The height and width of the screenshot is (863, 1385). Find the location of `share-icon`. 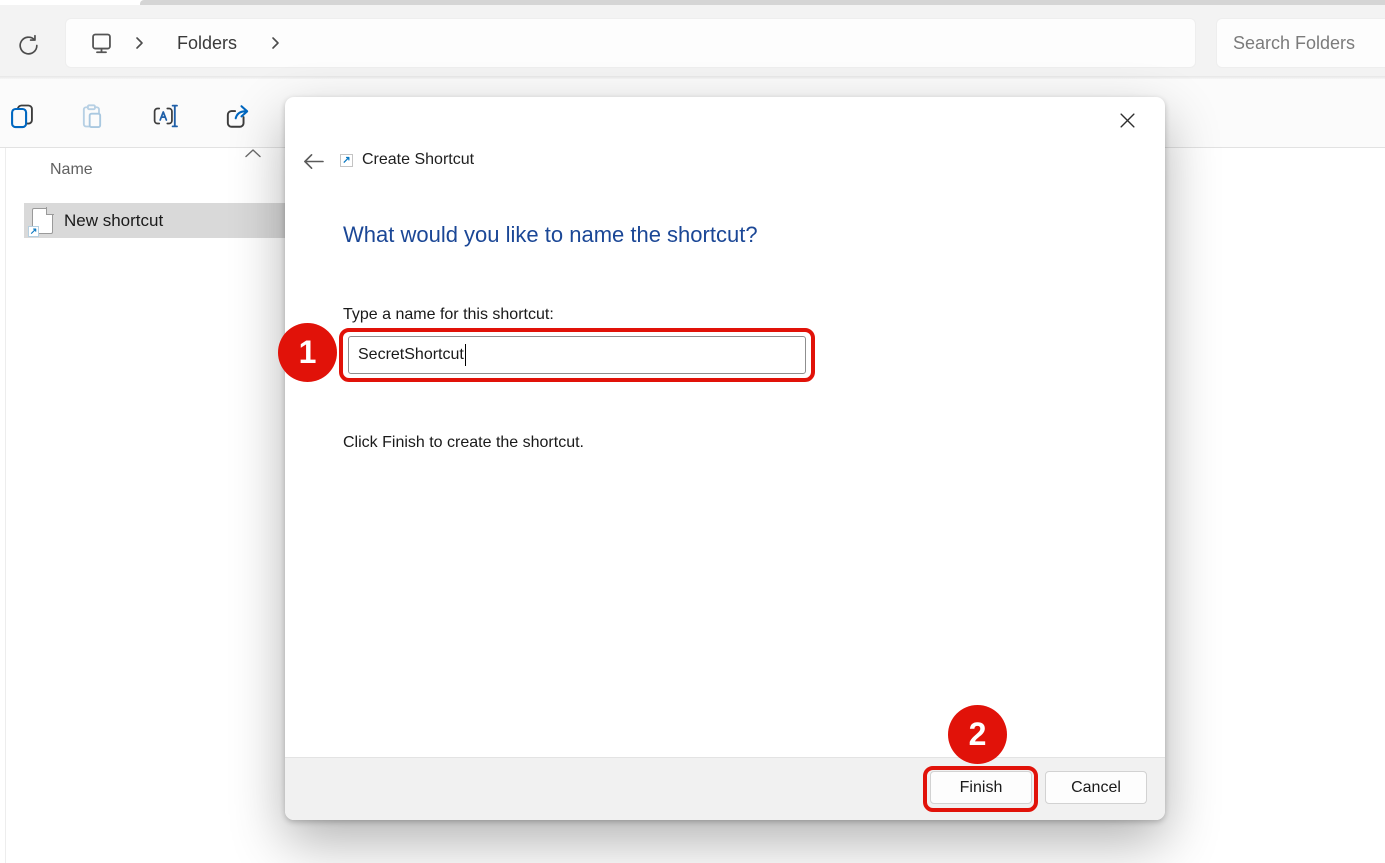

share-icon is located at coordinates (237, 116).